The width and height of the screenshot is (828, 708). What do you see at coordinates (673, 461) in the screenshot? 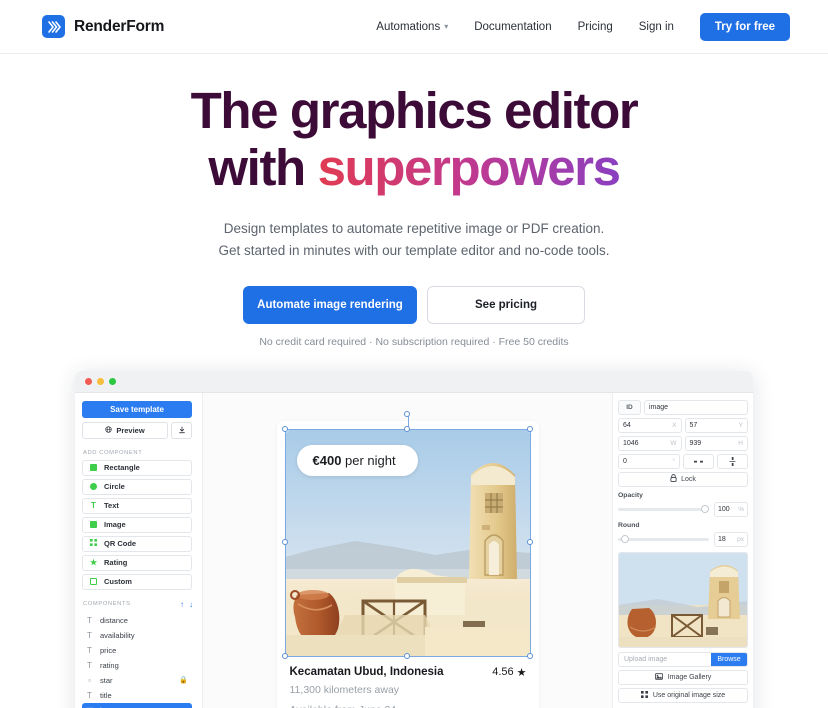
I see `rotation-suffix: °` at bounding box center [673, 461].